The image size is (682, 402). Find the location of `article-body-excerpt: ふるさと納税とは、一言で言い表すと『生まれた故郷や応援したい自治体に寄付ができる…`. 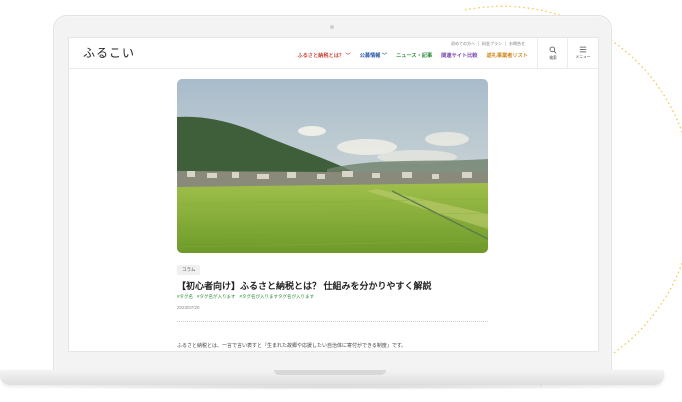

article-body-excerpt: ふるさと納税とは、一言で言い表すと『生まれた故郷や応援したい自治体に寄付ができる… is located at coordinates (292, 346).